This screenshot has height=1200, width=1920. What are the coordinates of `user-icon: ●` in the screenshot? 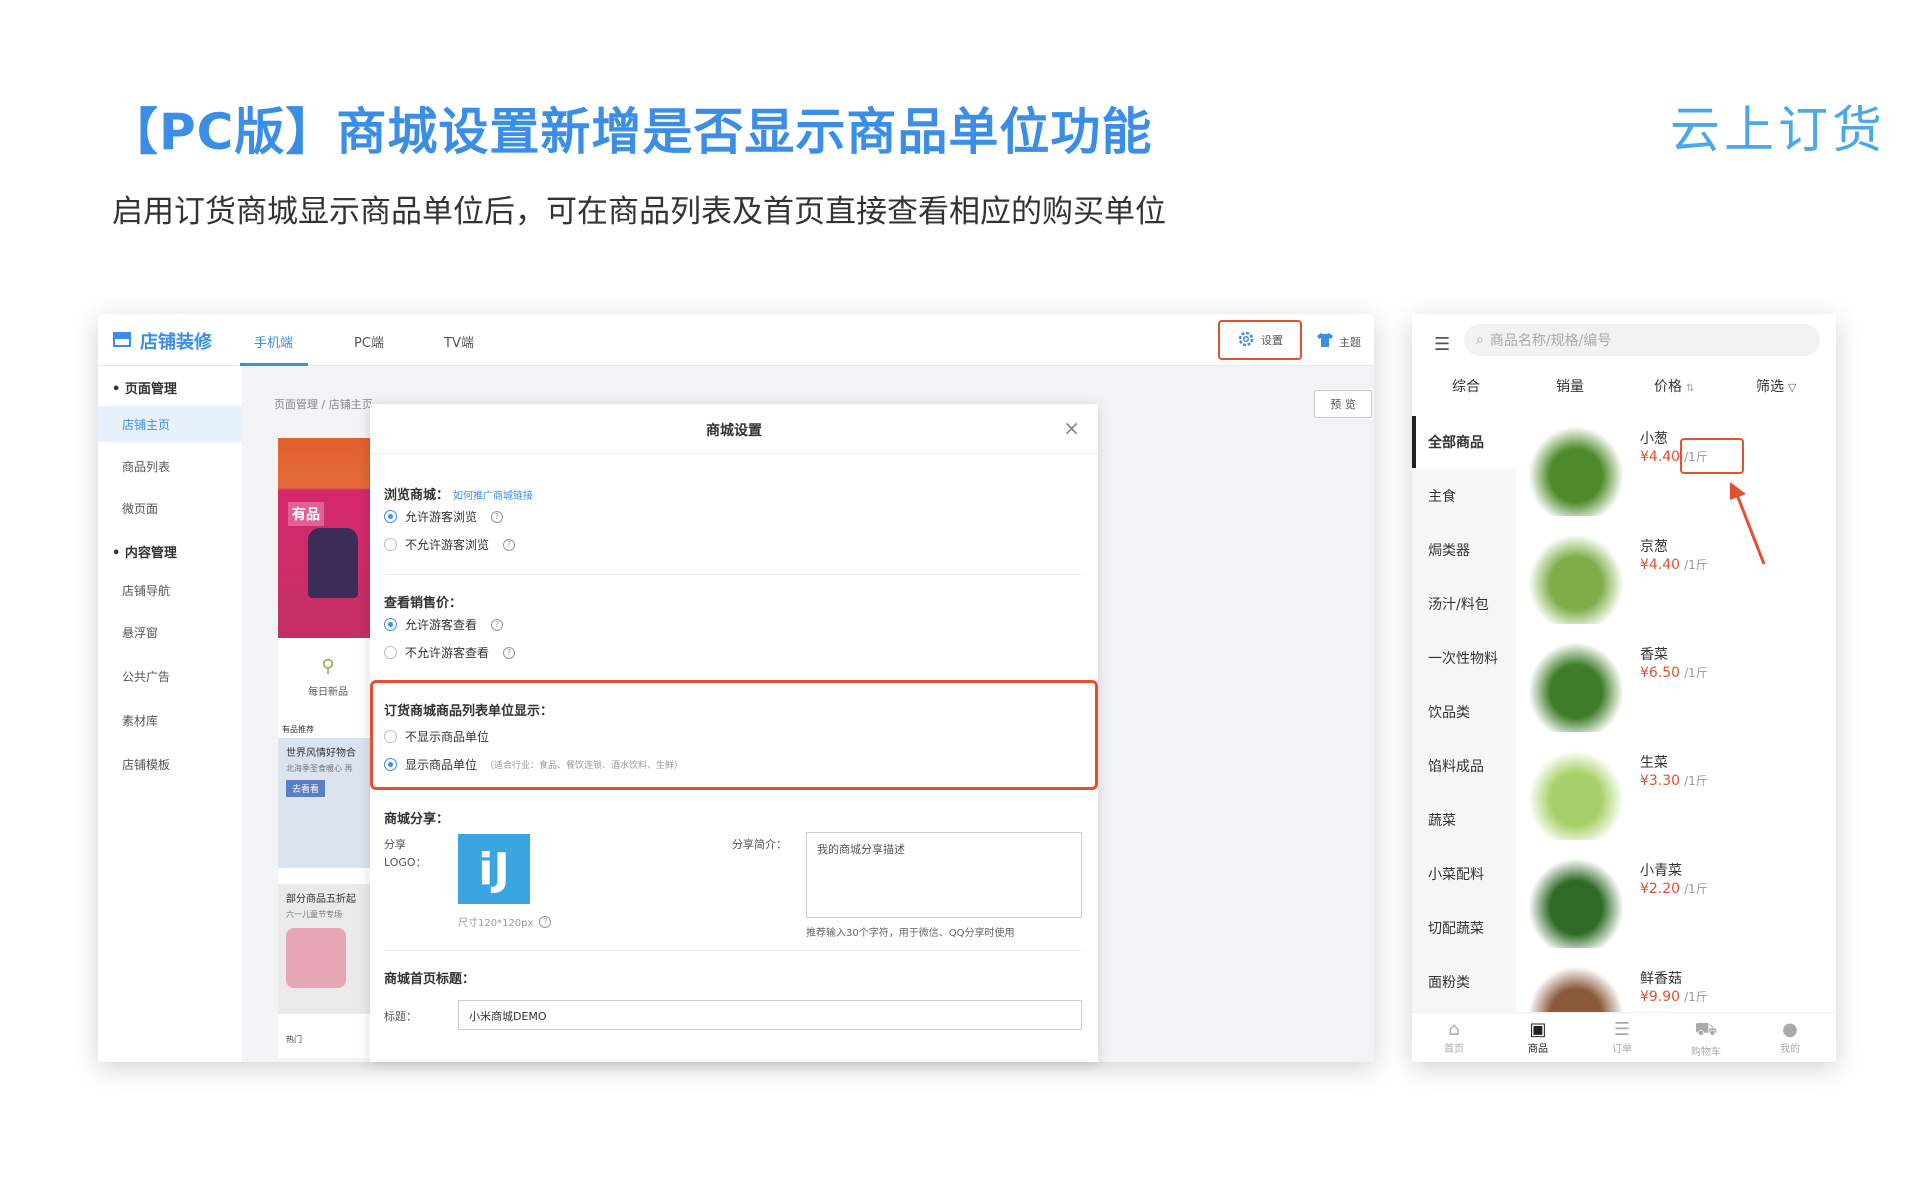 It's located at (1790, 1029).